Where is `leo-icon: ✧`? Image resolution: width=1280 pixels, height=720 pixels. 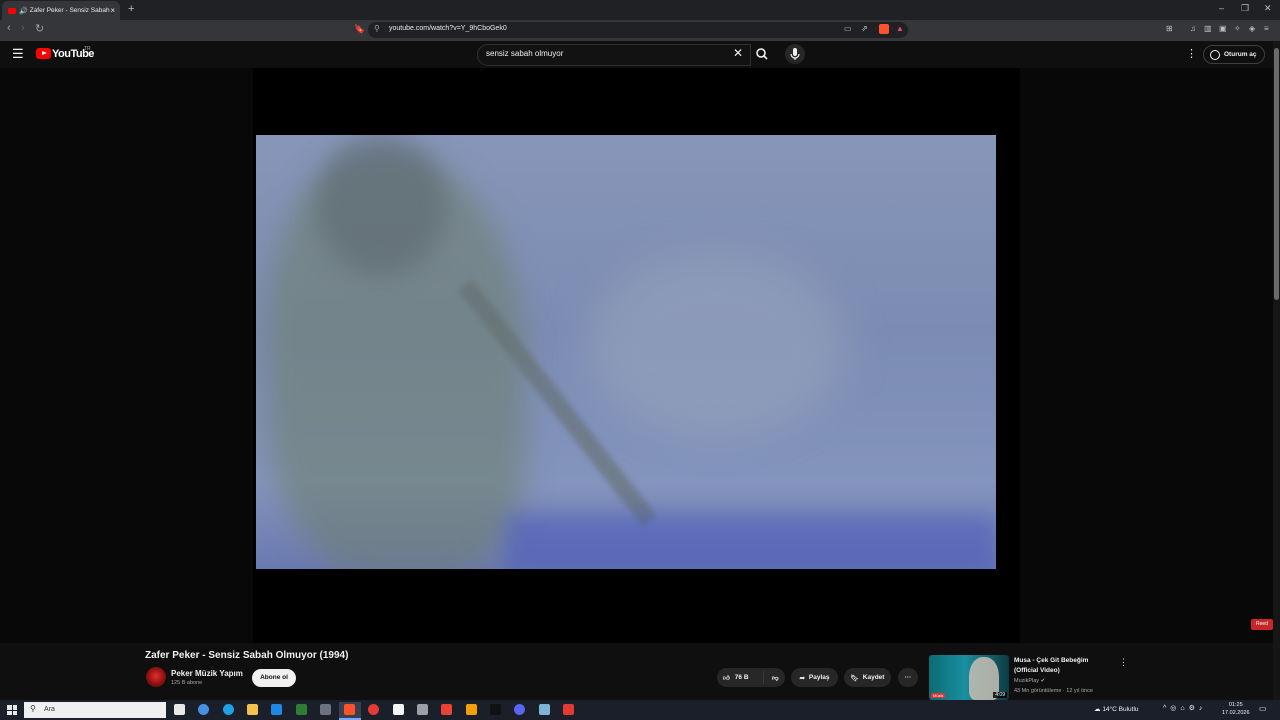 leo-icon: ✧ is located at coordinates (1237, 28).